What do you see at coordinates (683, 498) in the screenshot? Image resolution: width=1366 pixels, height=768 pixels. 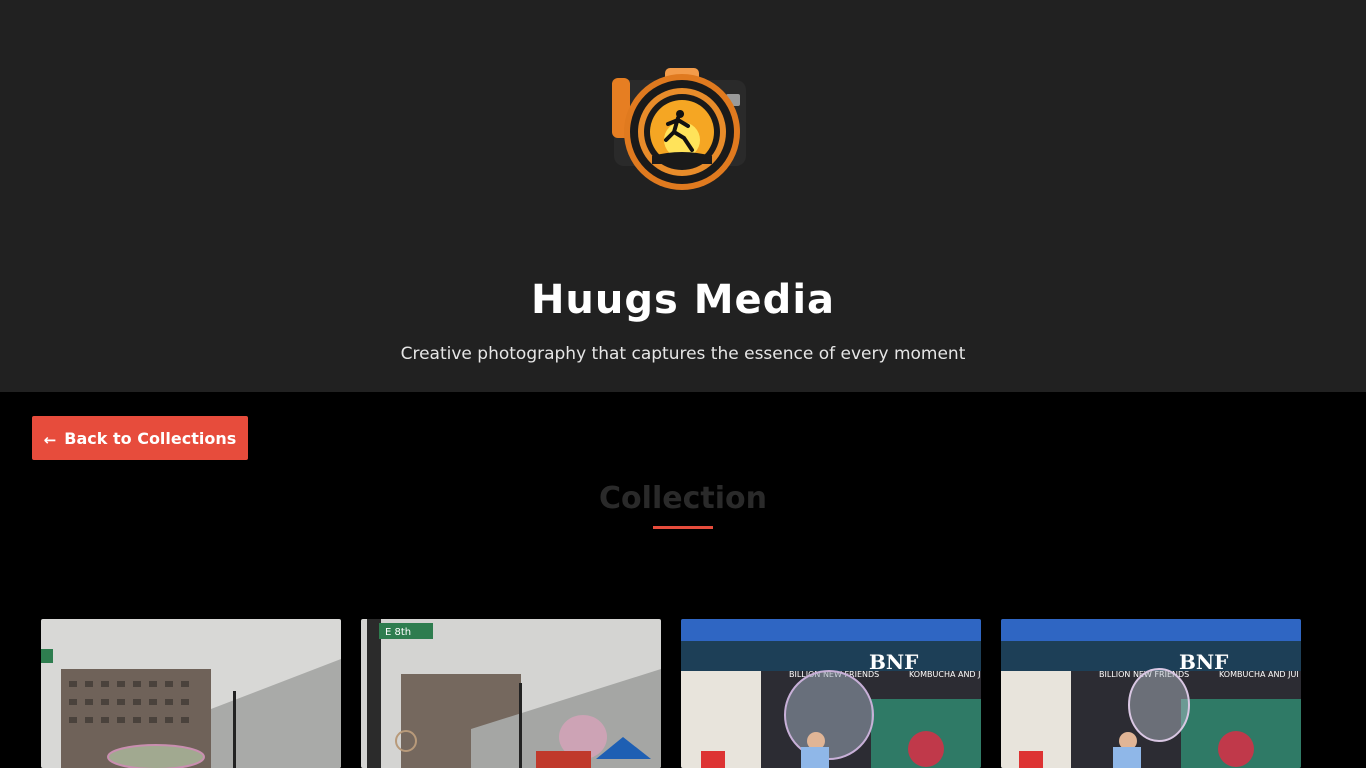 I see `collection-title: Collection` at bounding box center [683, 498].